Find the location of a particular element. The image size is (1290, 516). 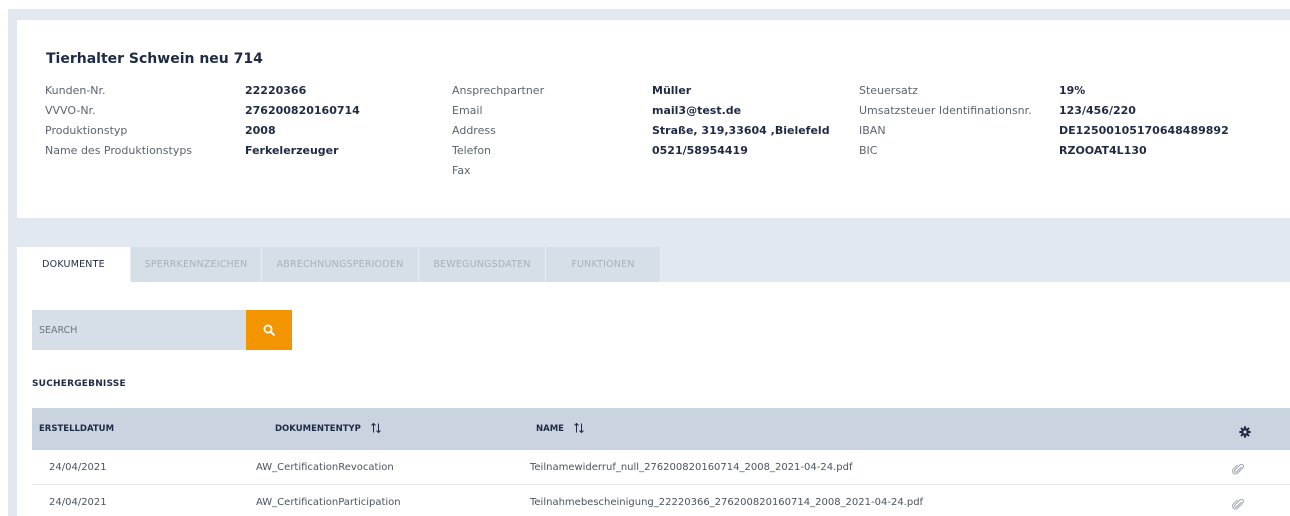

tab-abrechnungsperioden: ABRECHNUNGSPERIODEN is located at coordinates (340, 264).